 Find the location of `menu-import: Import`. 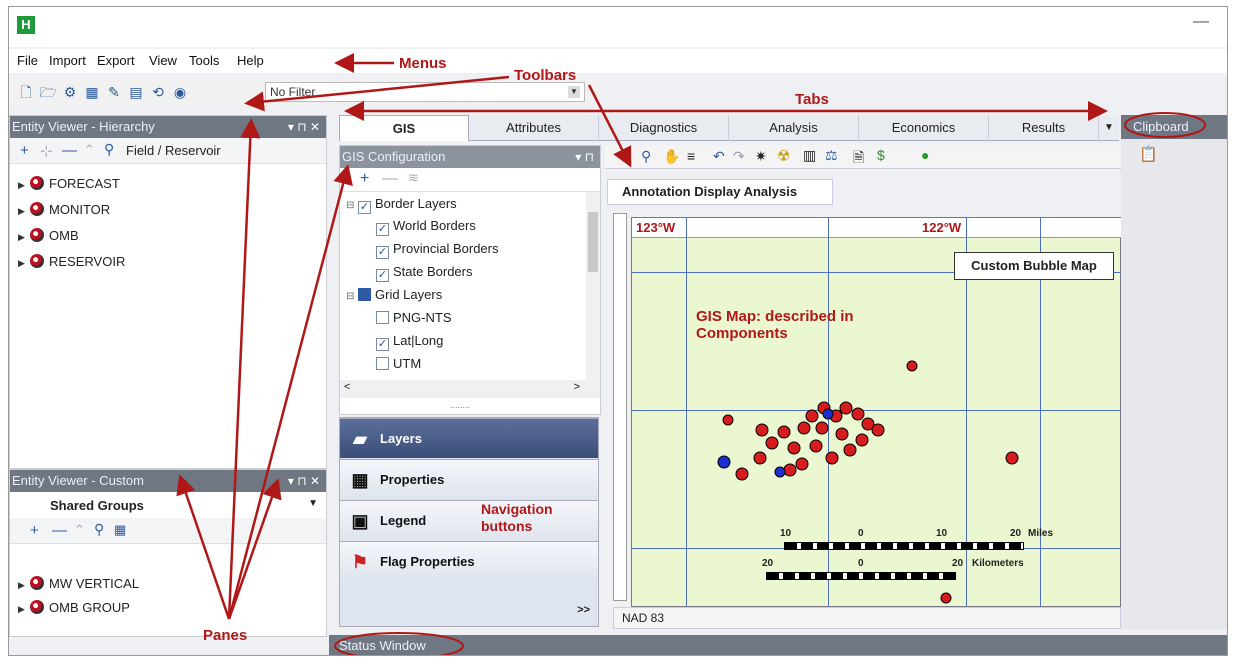

menu-import: Import is located at coordinates (67, 60).